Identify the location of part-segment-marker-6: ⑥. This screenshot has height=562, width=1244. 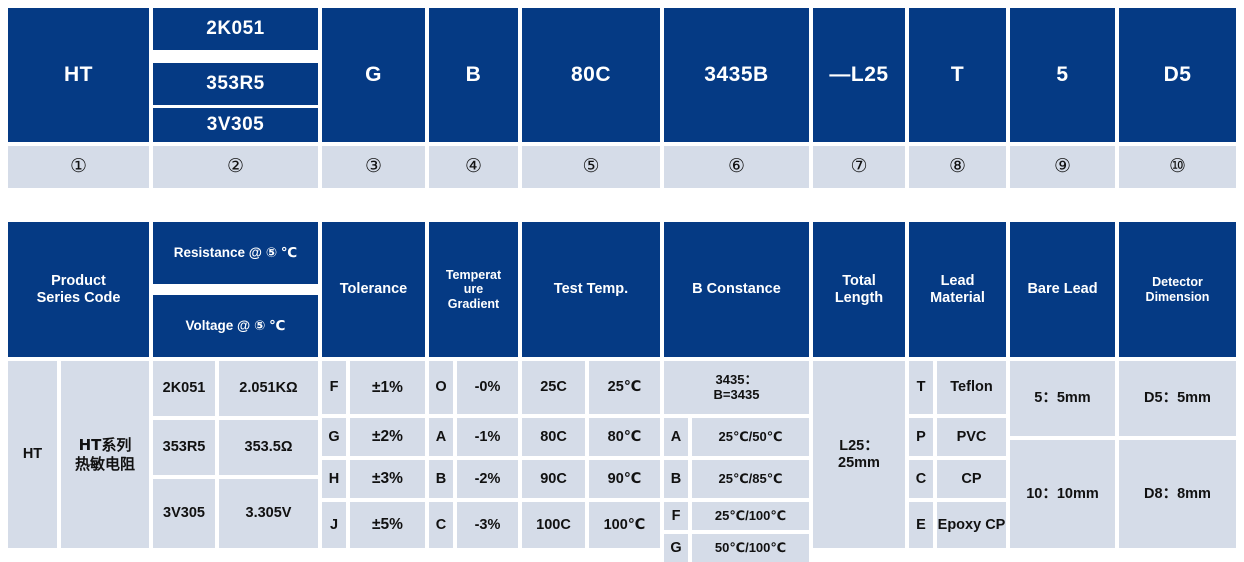
(736, 167).